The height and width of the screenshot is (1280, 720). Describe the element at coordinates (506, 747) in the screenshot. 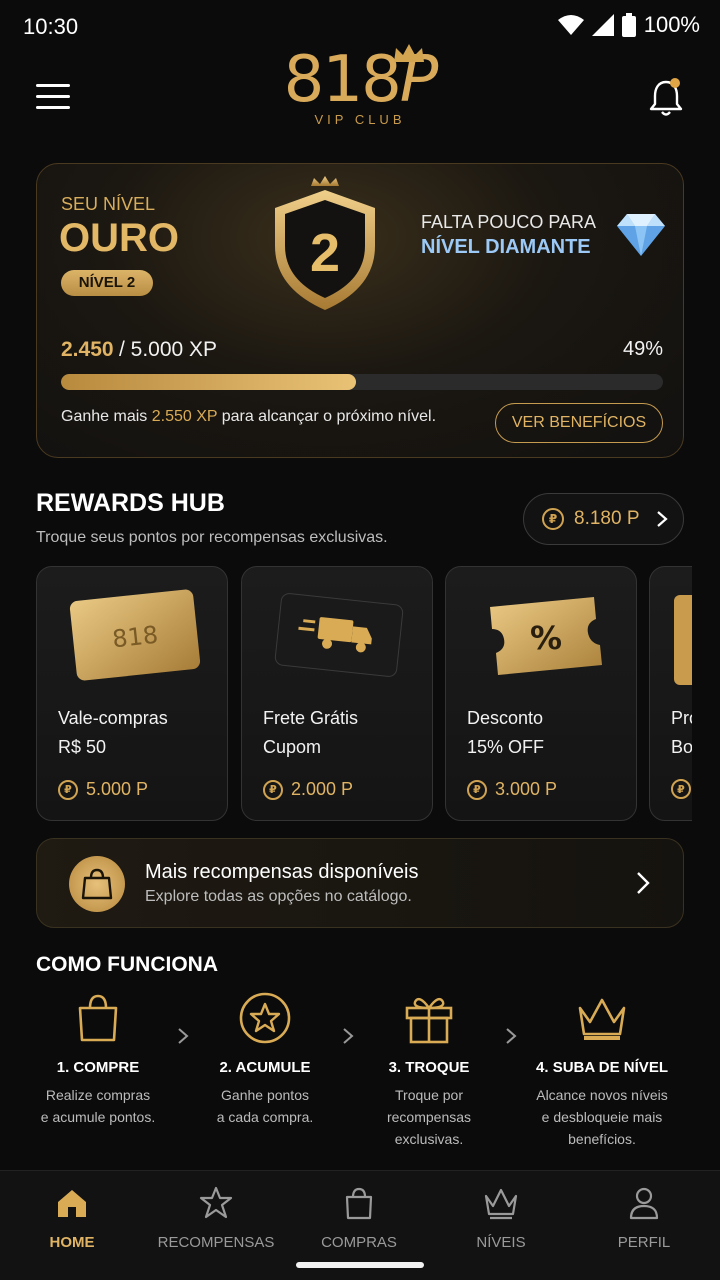

I see `reward-subtitle: 15% OFF` at that location.